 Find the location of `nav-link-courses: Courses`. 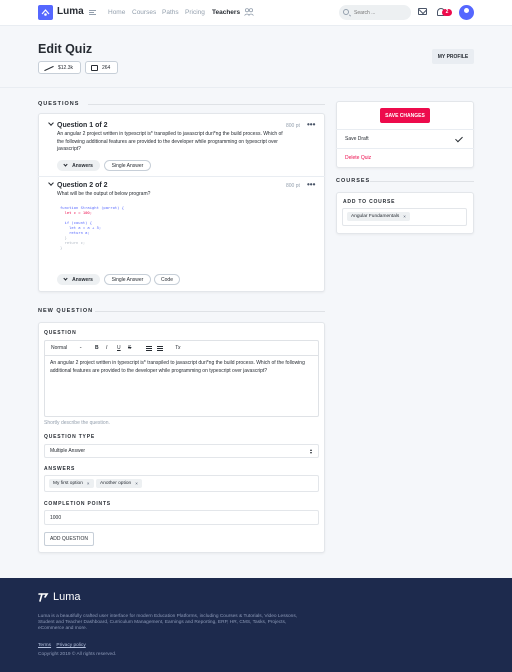

nav-link-courses: Courses is located at coordinates (144, 12).